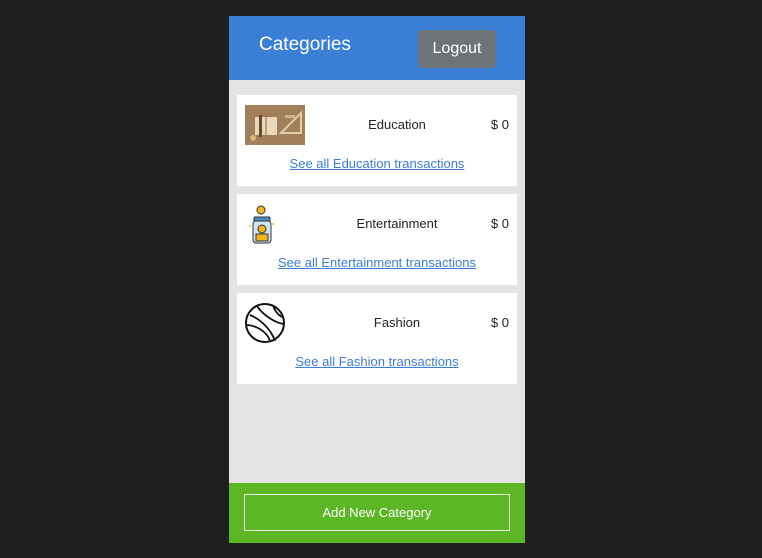 This screenshot has height=558, width=762. Describe the element at coordinates (397, 322) in the screenshot. I see `category-name: Fashion` at that location.